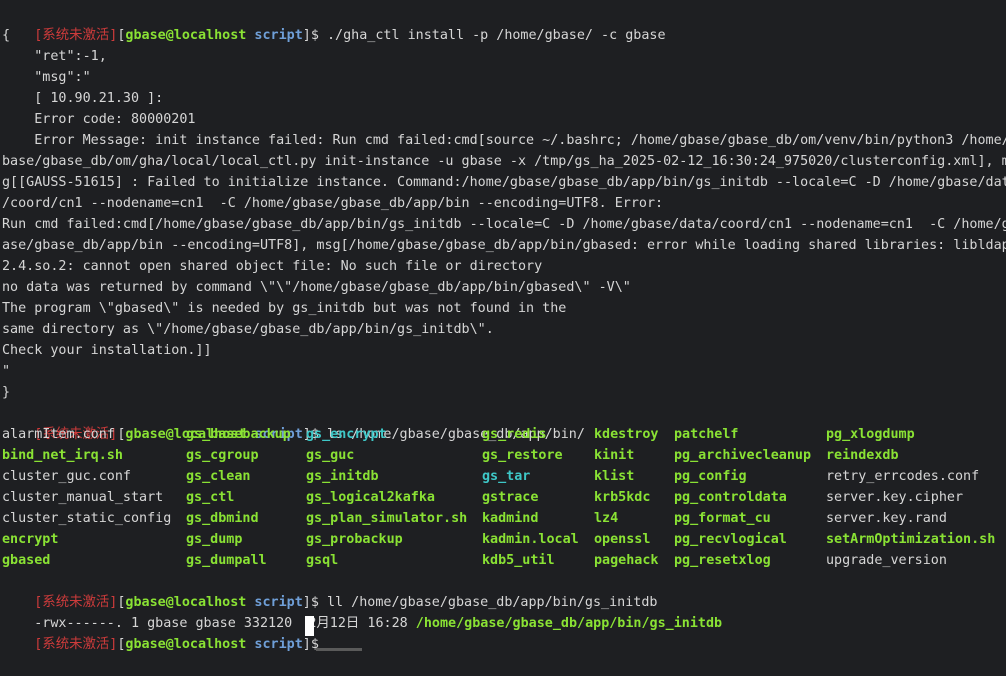  Describe the element at coordinates (506, 476) in the screenshot. I see `ls-entry: gs_tar` at that location.